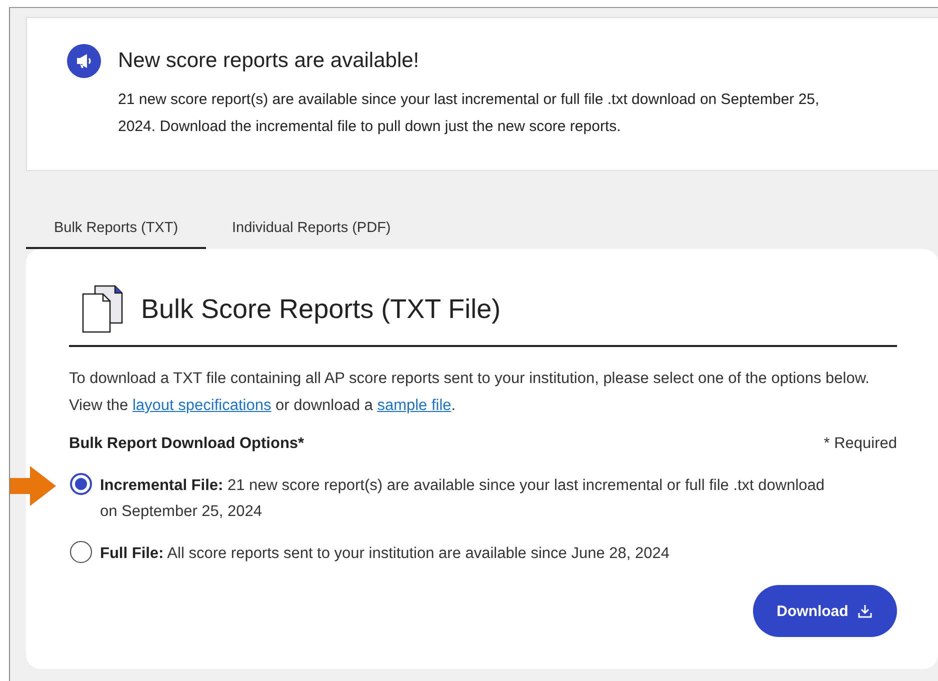 The width and height of the screenshot is (938, 681). Describe the element at coordinates (311, 229) in the screenshot. I see `tab: Individual Reports (PDF)` at that location.